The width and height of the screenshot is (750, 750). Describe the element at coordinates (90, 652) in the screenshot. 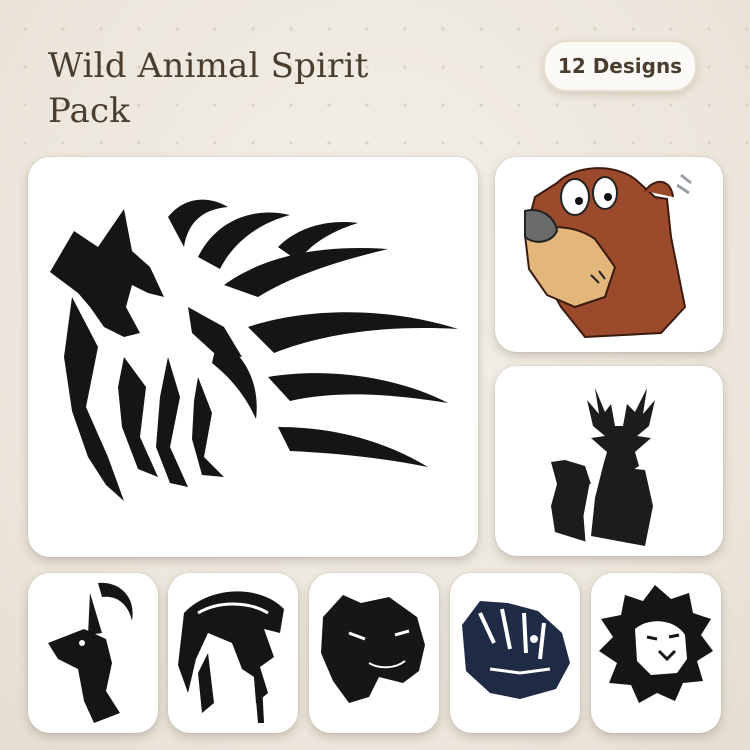

I see `ibex-icon` at that location.